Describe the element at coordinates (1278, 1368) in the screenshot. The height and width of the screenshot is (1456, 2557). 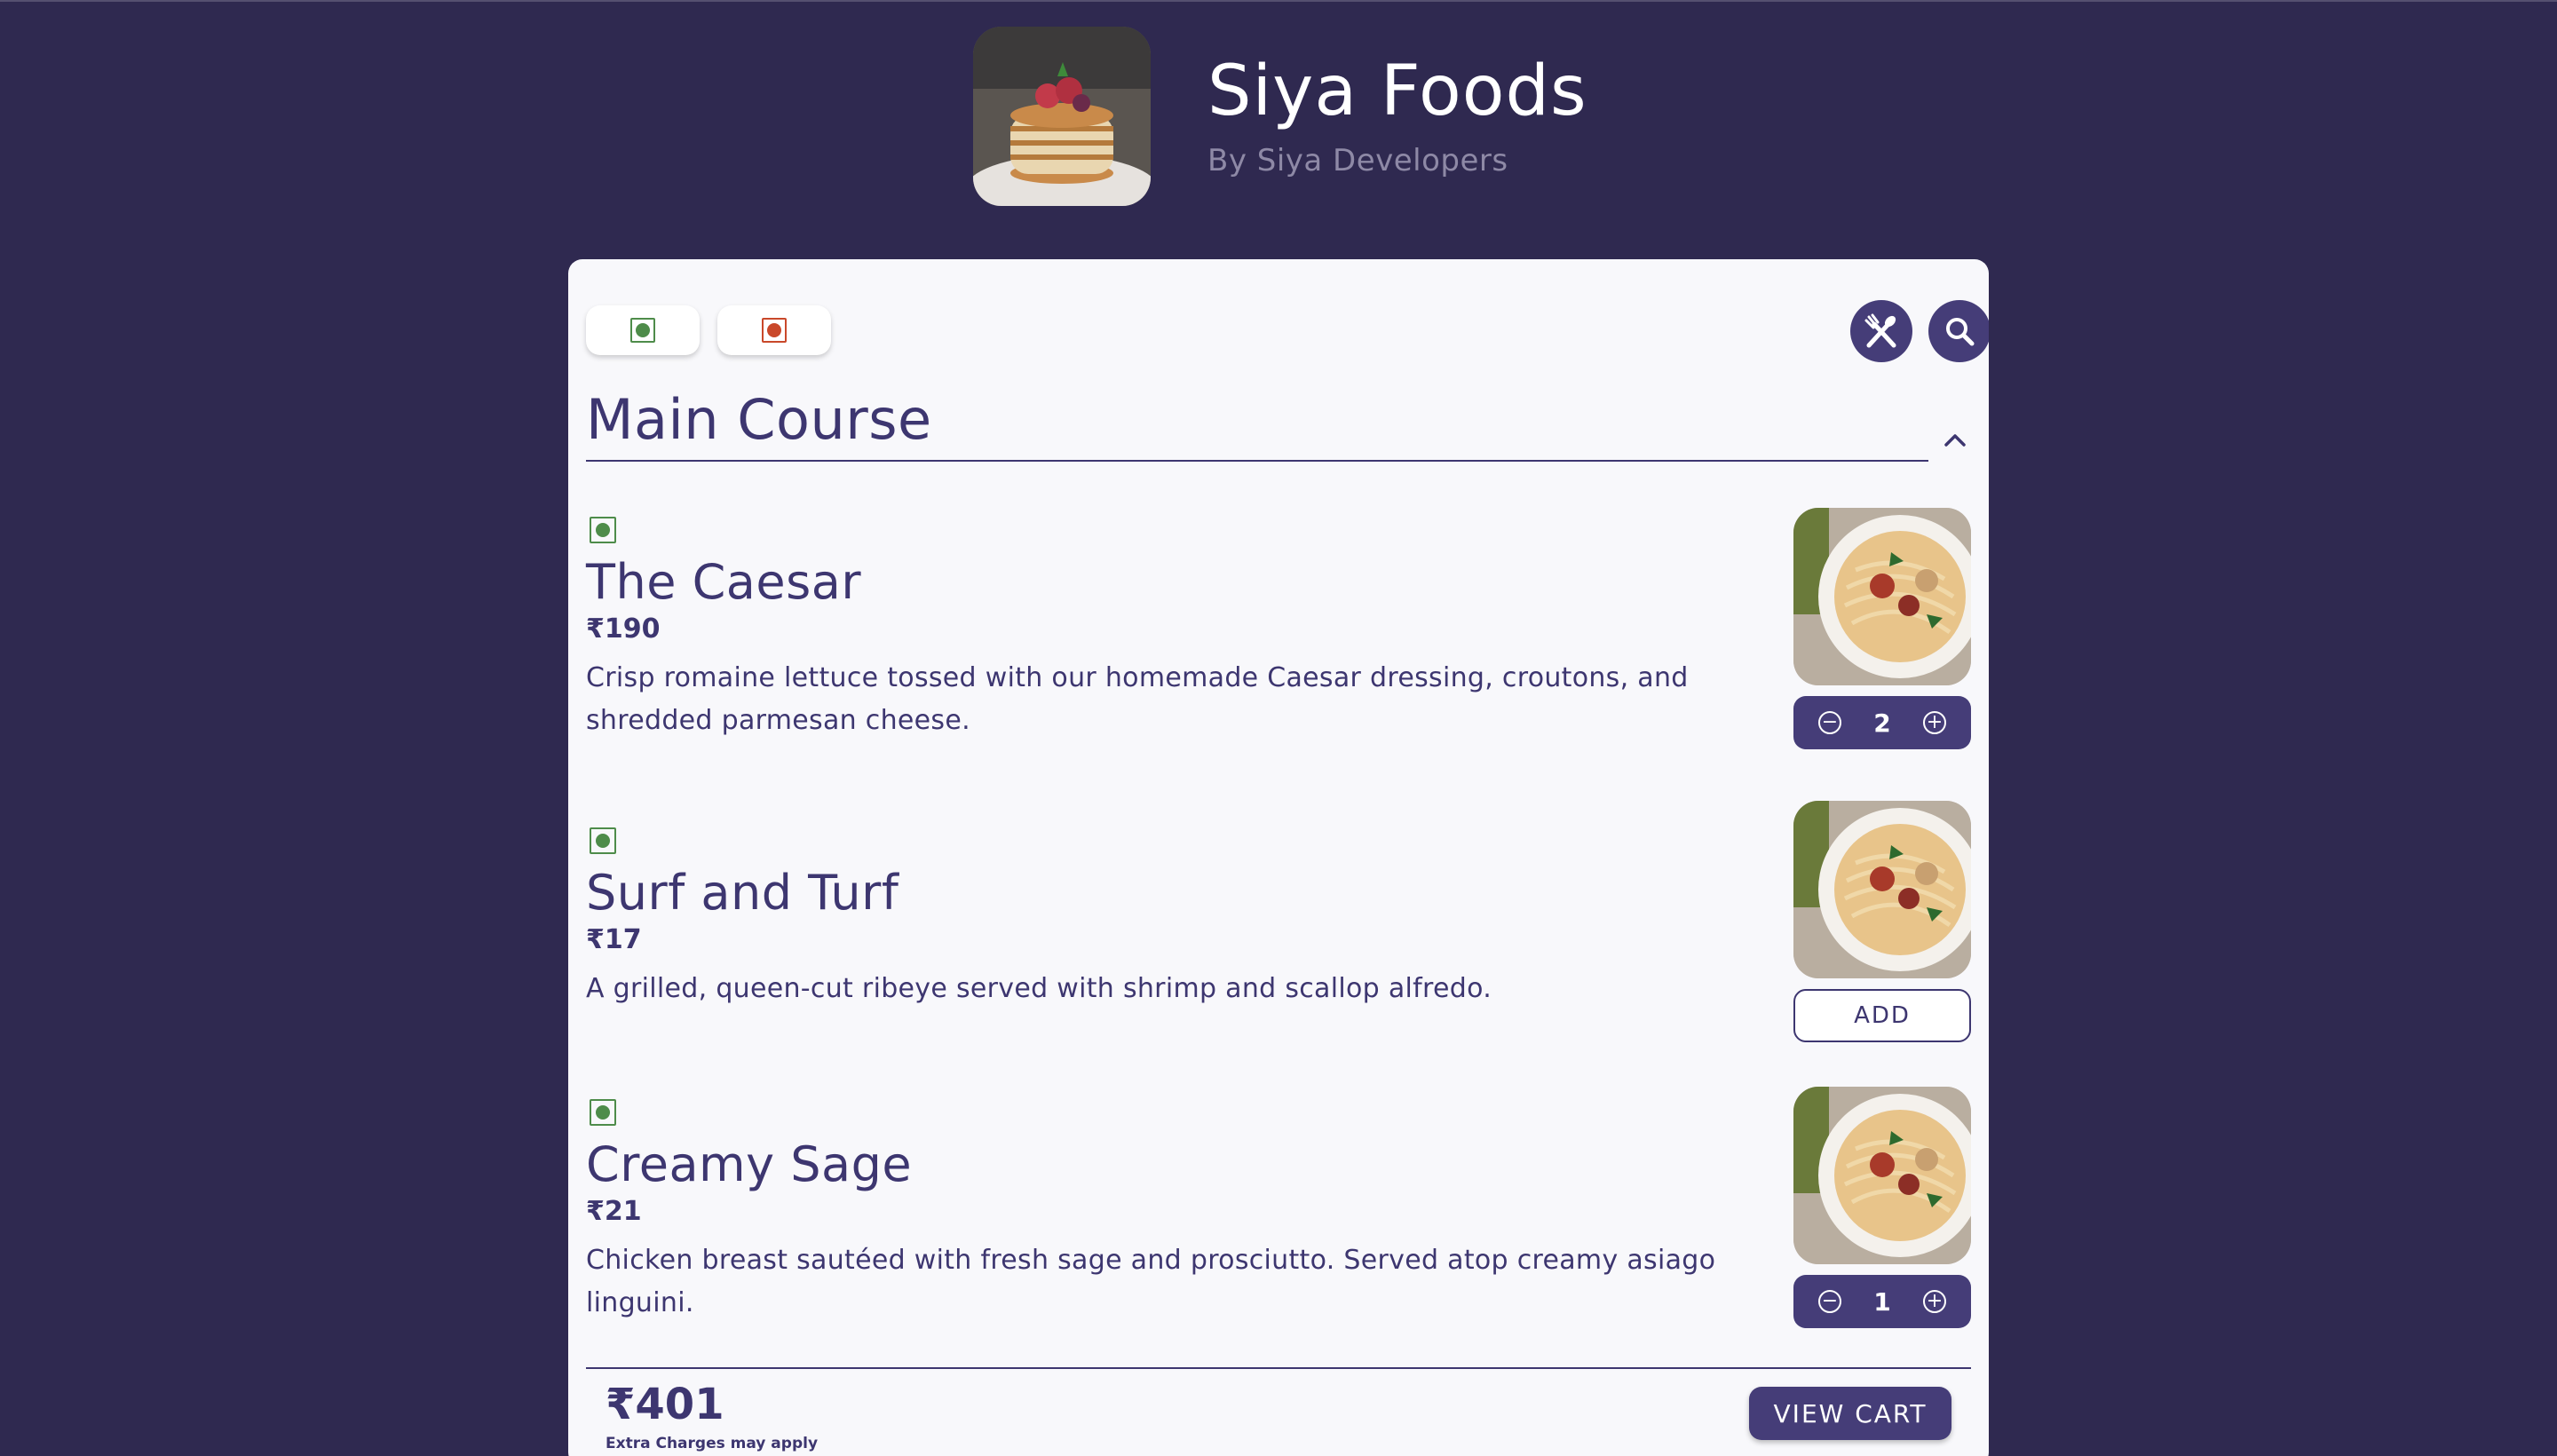
I see `footer-divider` at that location.